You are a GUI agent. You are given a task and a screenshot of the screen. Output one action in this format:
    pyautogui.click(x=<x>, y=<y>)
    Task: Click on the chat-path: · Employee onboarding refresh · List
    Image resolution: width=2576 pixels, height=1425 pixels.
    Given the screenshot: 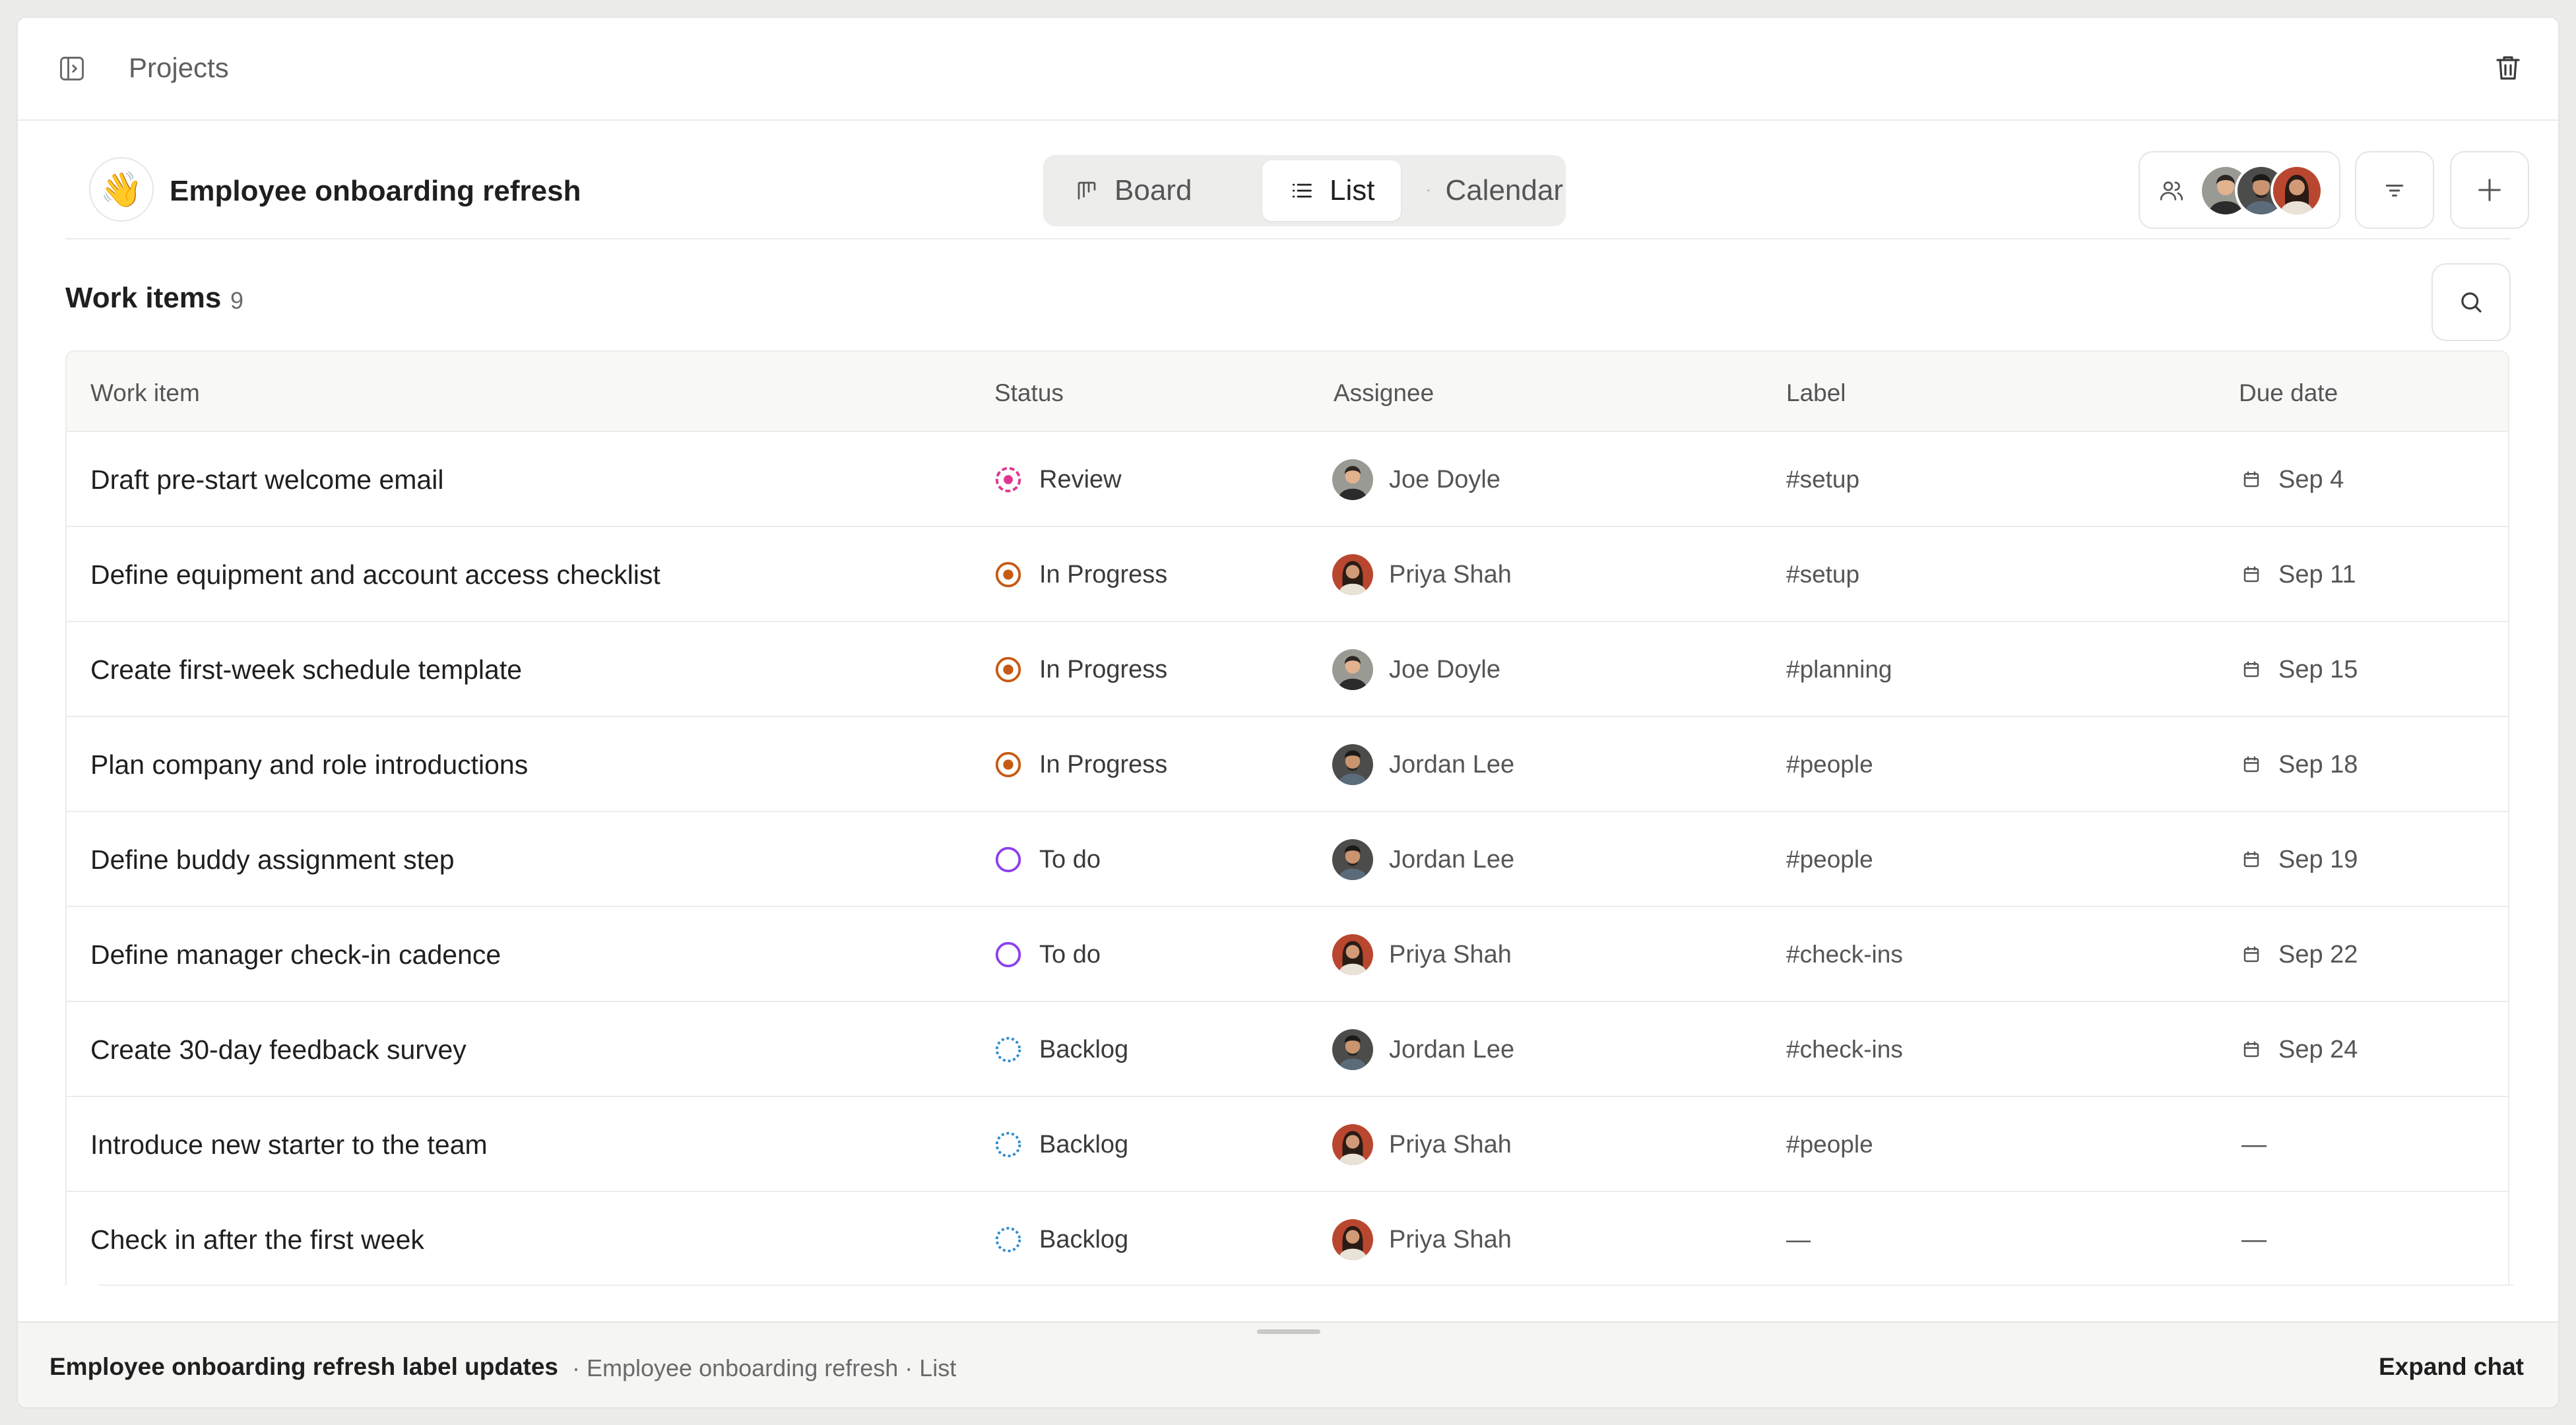 What is the action you would take?
    pyautogui.click(x=764, y=1367)
    